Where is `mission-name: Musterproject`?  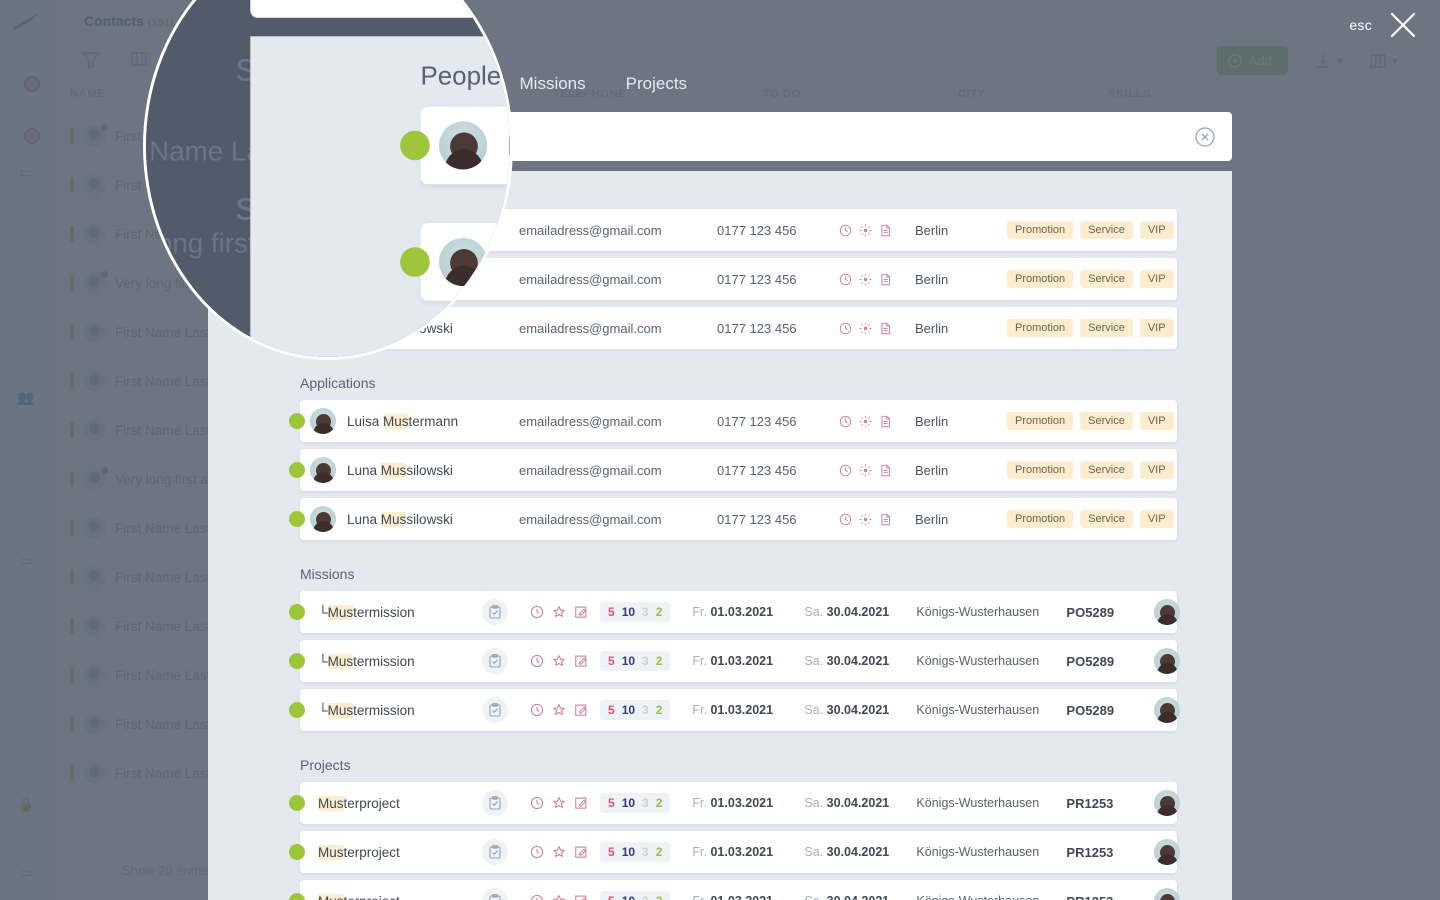 mission-name: Musterproject is located at coordinates (400, 896).